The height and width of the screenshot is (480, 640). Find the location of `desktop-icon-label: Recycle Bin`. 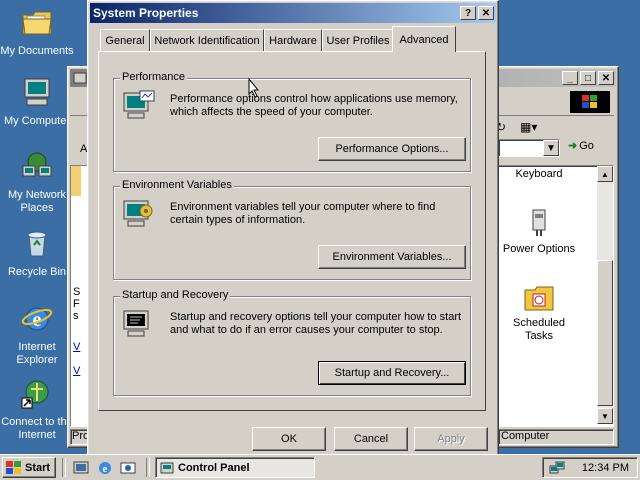

desktop-icon-label: Recycle Bin is located at coordinates (37, 272).